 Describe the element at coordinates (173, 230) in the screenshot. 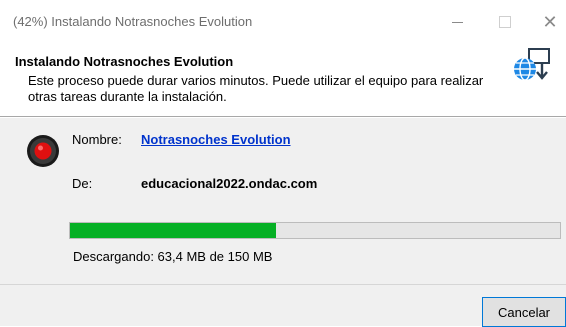

I see `progress-fill` at that location.